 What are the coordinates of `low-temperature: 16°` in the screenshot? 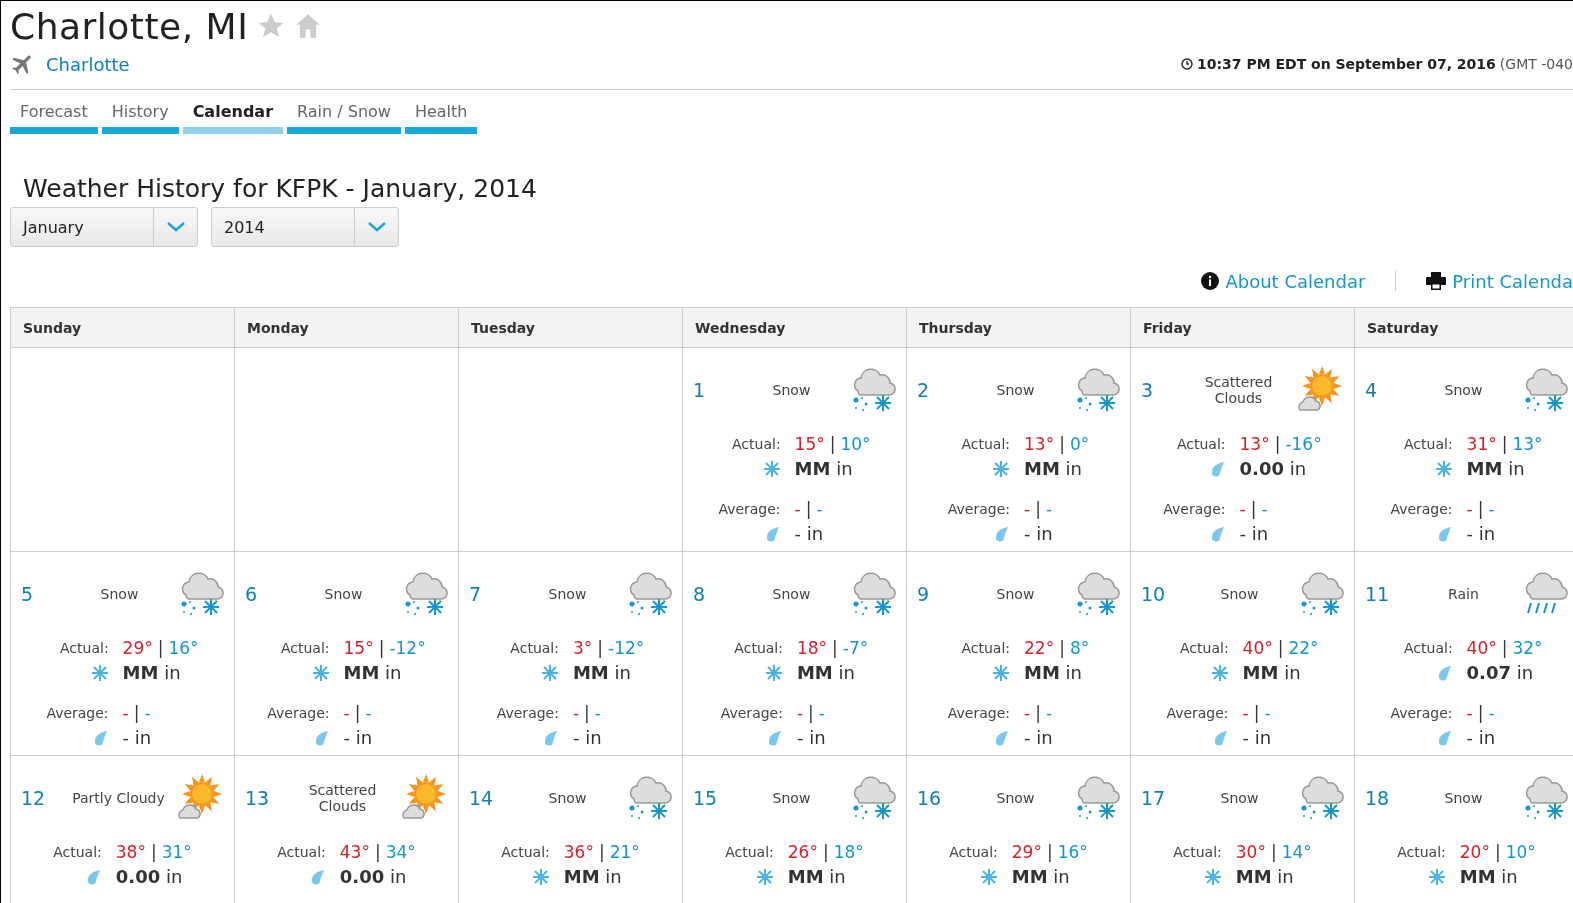 It's located at (1072, 852).